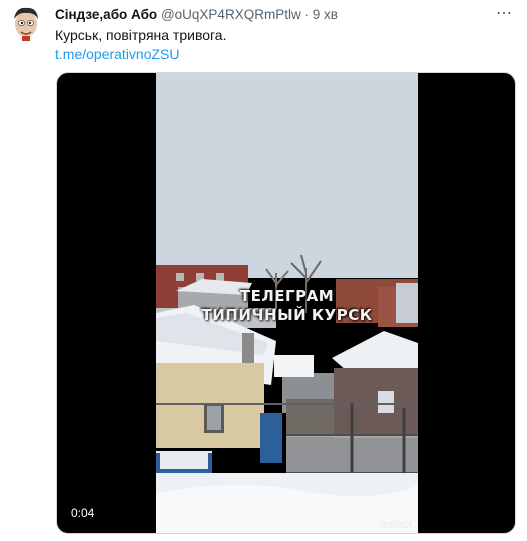  What do you see at coordinates (141, 35) in the screenshot?
I see `tweet-text: Курськ, повітряна тривога.` at bounding box center [141, 35].